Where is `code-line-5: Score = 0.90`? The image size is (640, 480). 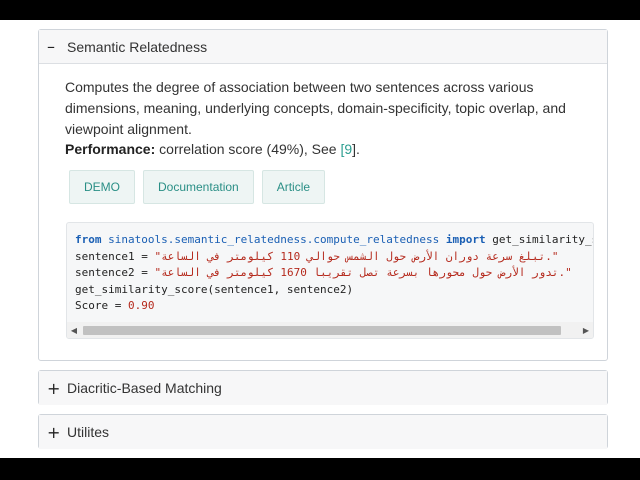
code-line-5: Score = 0.90 is located at coordinates (114, 305).